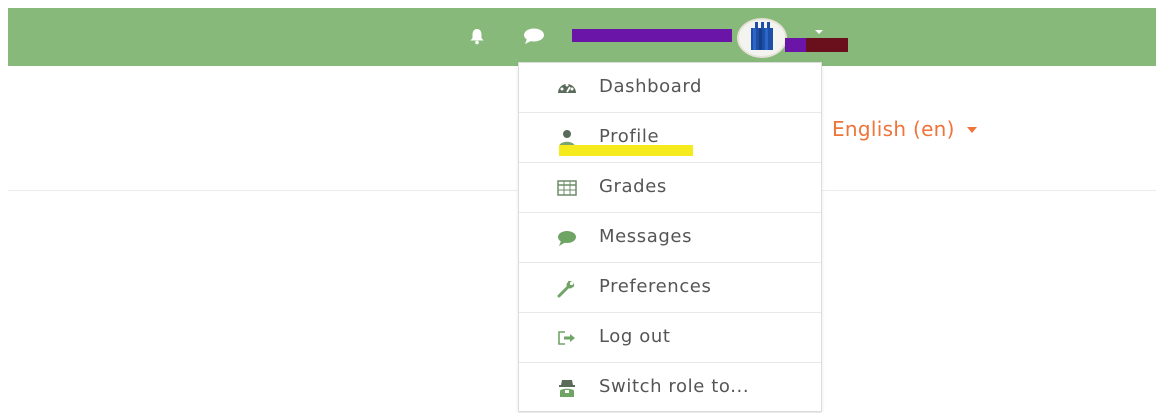 Image resolution: width=1164 pixels, height=413 pixels. Describe the element at coordinates (670, 188) in the screenshot. I see `menu-item-grades: Grades` at that location.